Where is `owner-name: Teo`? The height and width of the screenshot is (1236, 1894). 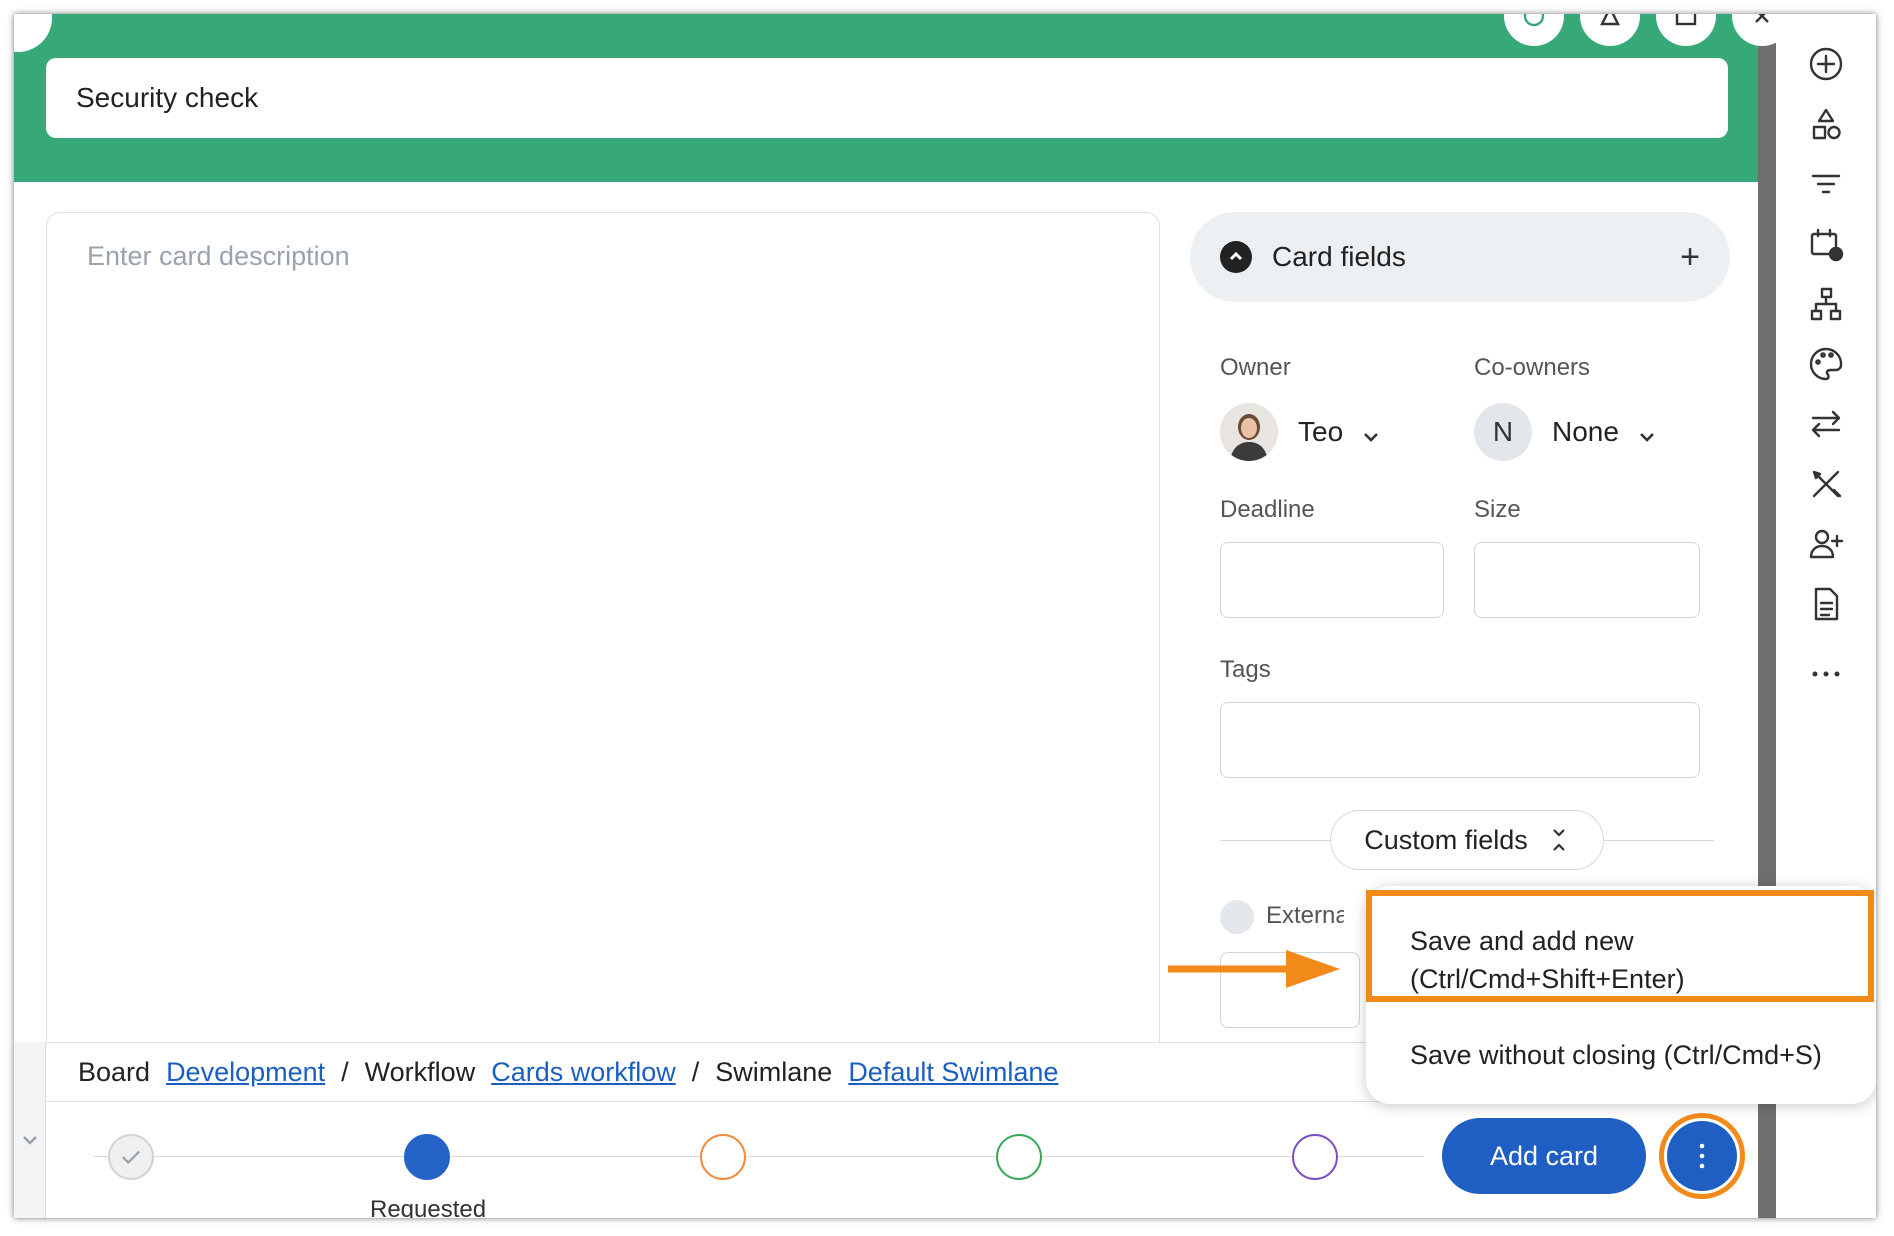
owner-name: Teo is located at coordinates (1321, 431).